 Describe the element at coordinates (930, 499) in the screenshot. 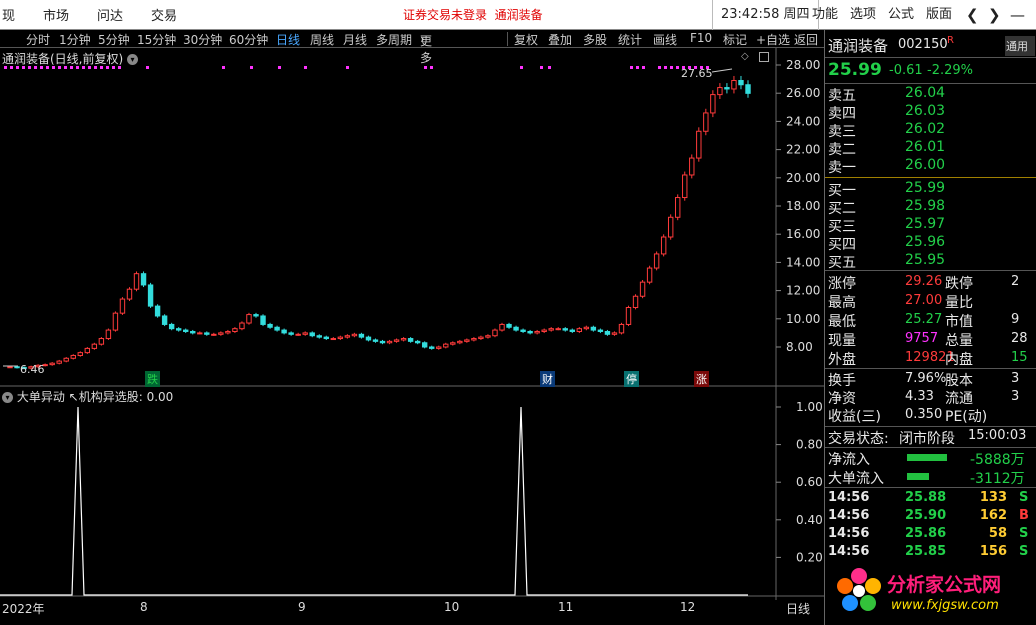

I see `tick-row: 14:56 25.88 133 S` at that location.